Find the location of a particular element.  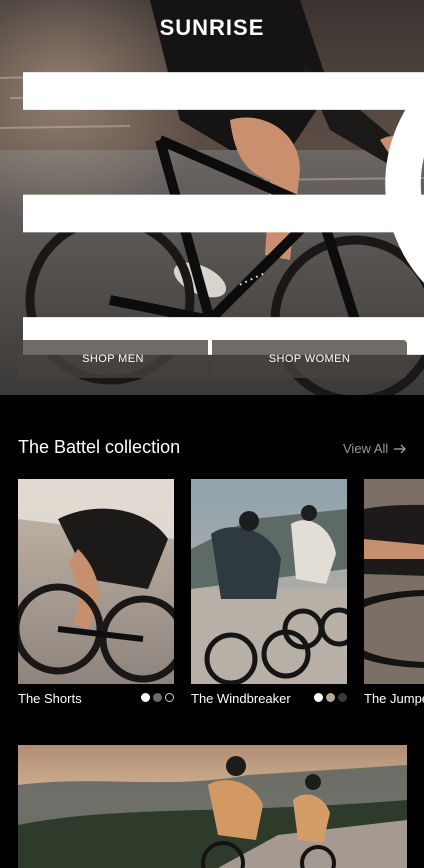

swatch-black is located at coordinates (169, 697).